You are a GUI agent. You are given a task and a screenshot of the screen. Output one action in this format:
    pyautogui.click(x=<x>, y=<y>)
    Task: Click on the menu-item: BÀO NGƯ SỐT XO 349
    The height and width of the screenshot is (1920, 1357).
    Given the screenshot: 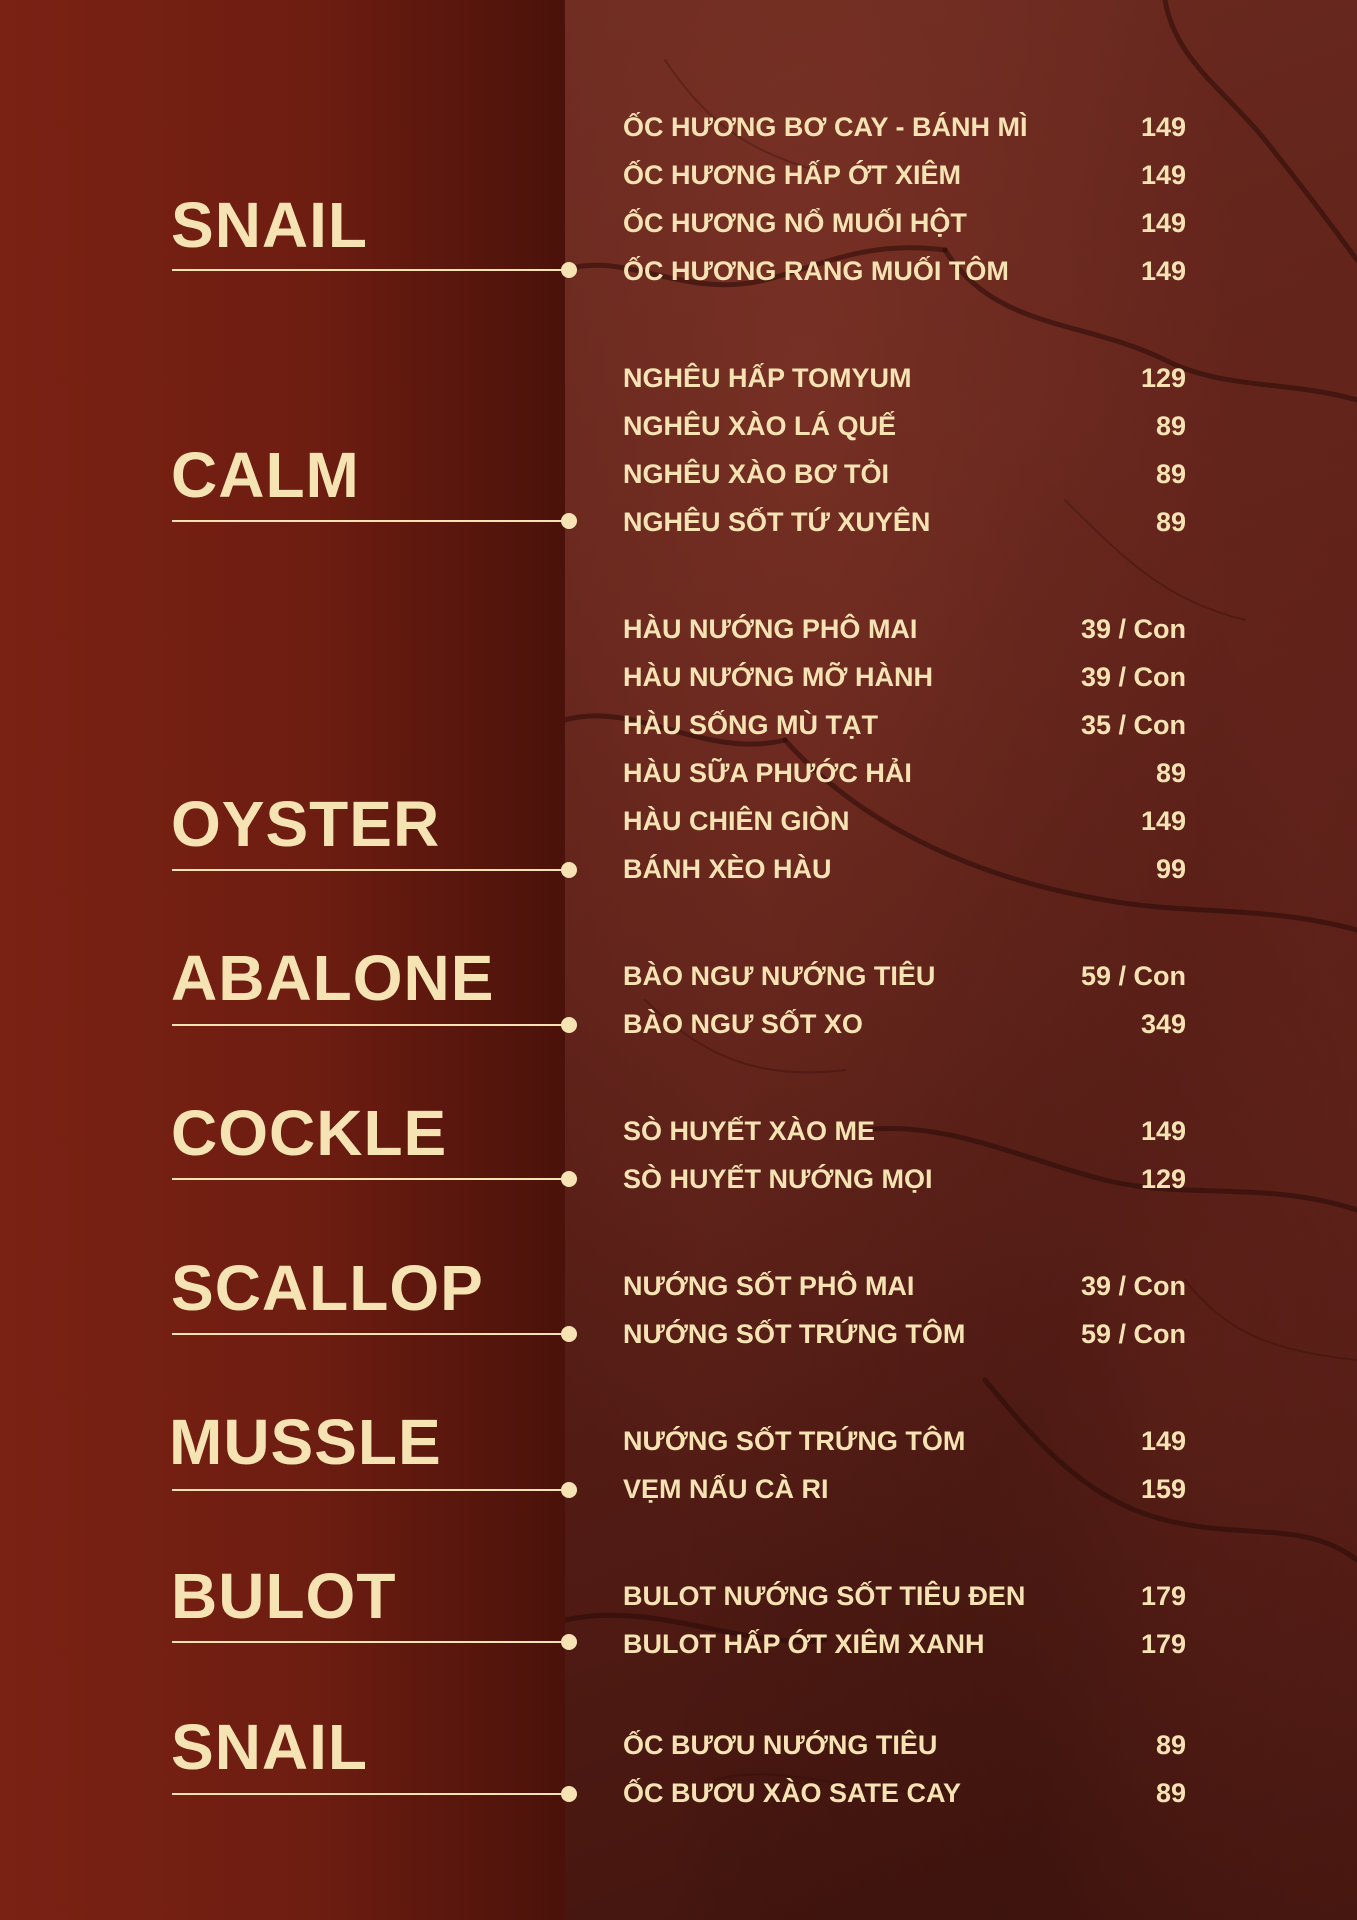 What is the action you would take?
    pyautogui.click(x=904, y=1024)
    